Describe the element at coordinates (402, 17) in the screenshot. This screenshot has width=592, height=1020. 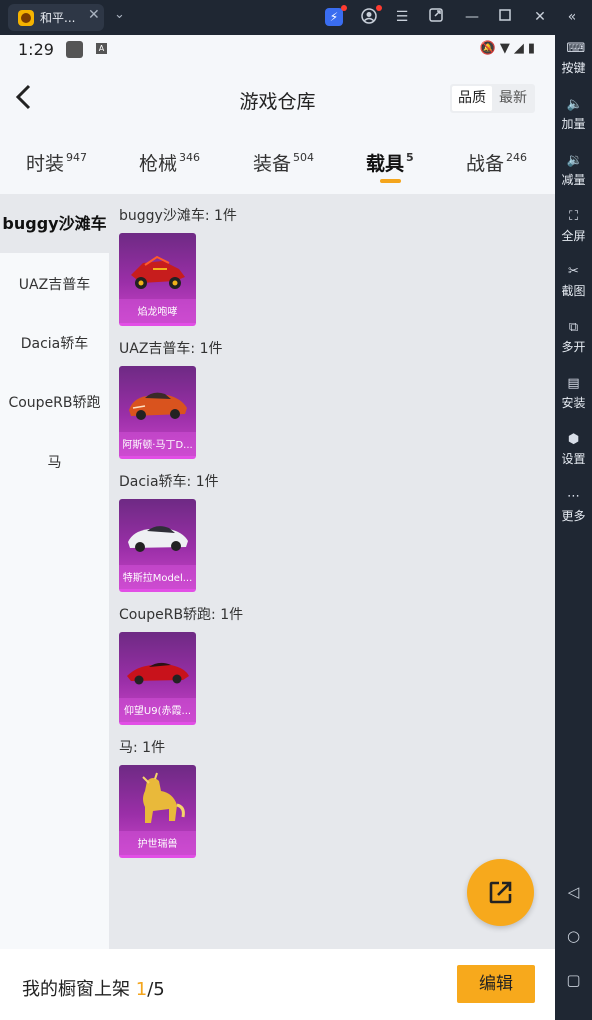
I see `menu-icon: ☰` at that location.